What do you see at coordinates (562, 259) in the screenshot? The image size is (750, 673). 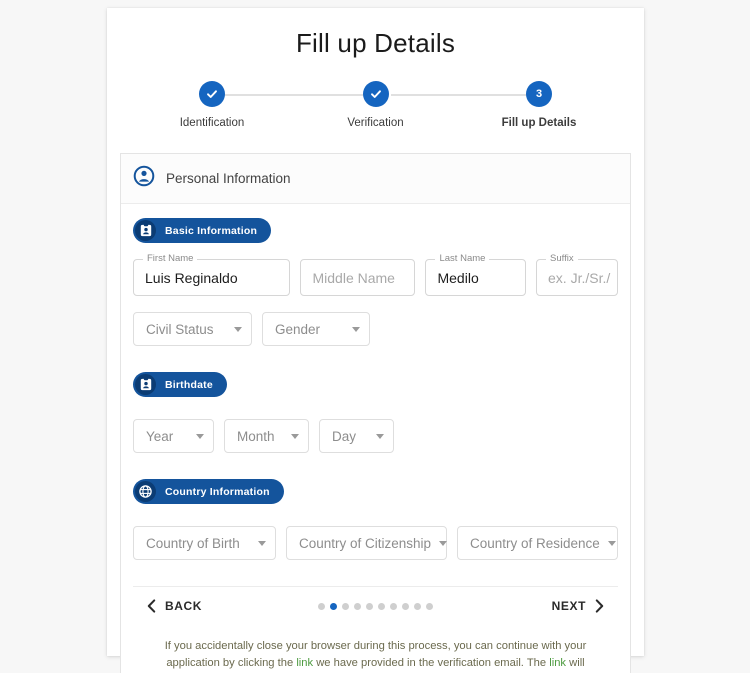 I see `suffix-label: Suffix` at bounding box center [562, 259].